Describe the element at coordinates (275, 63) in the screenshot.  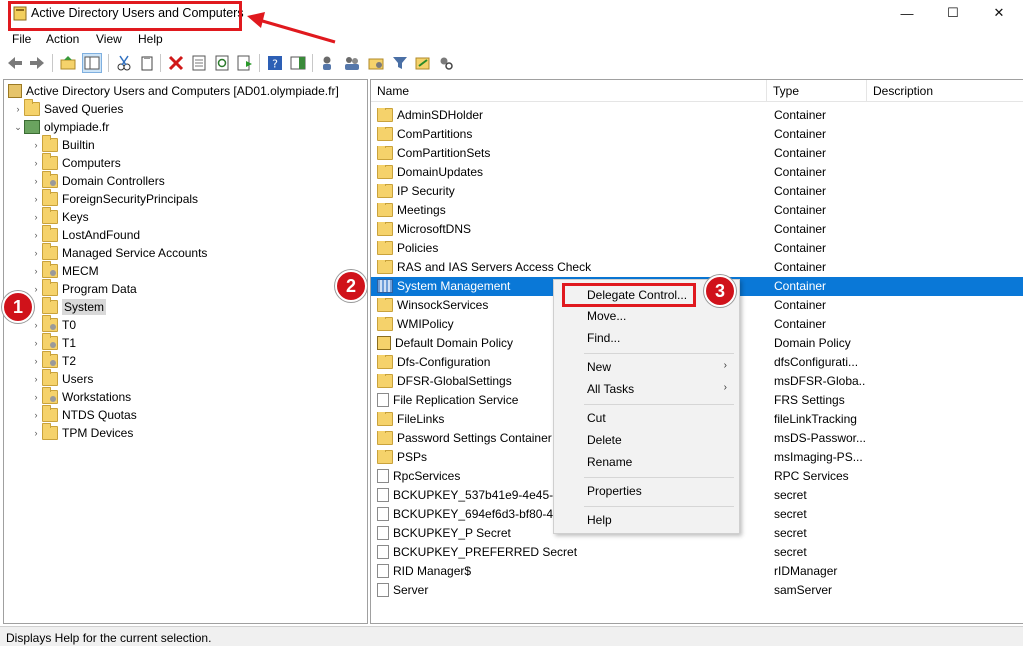
I see `help-icon: ?` at that location.